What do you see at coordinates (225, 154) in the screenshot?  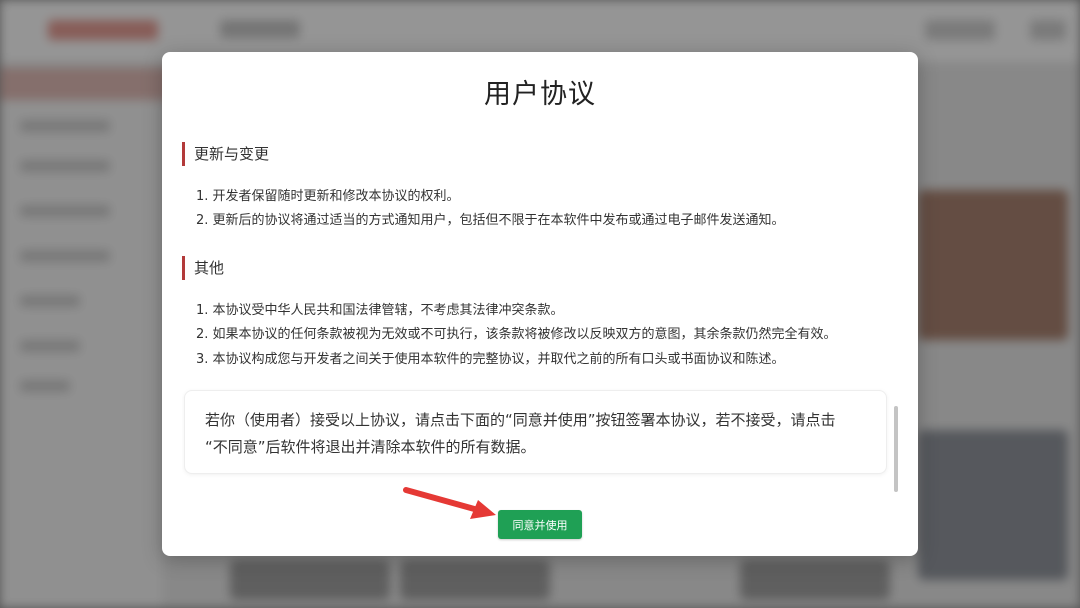 I see `section-heading-updates: 更新与变更` at bounding box center [225, 154].